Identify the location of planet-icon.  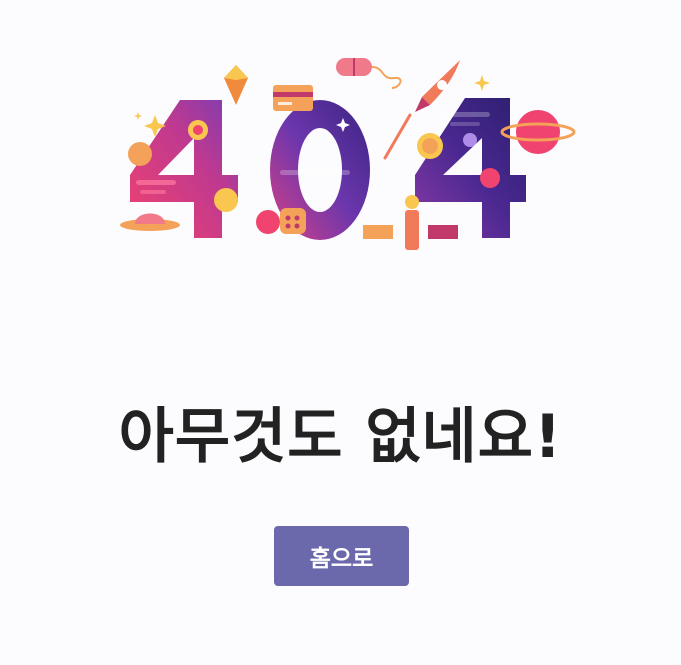
(538, 132).